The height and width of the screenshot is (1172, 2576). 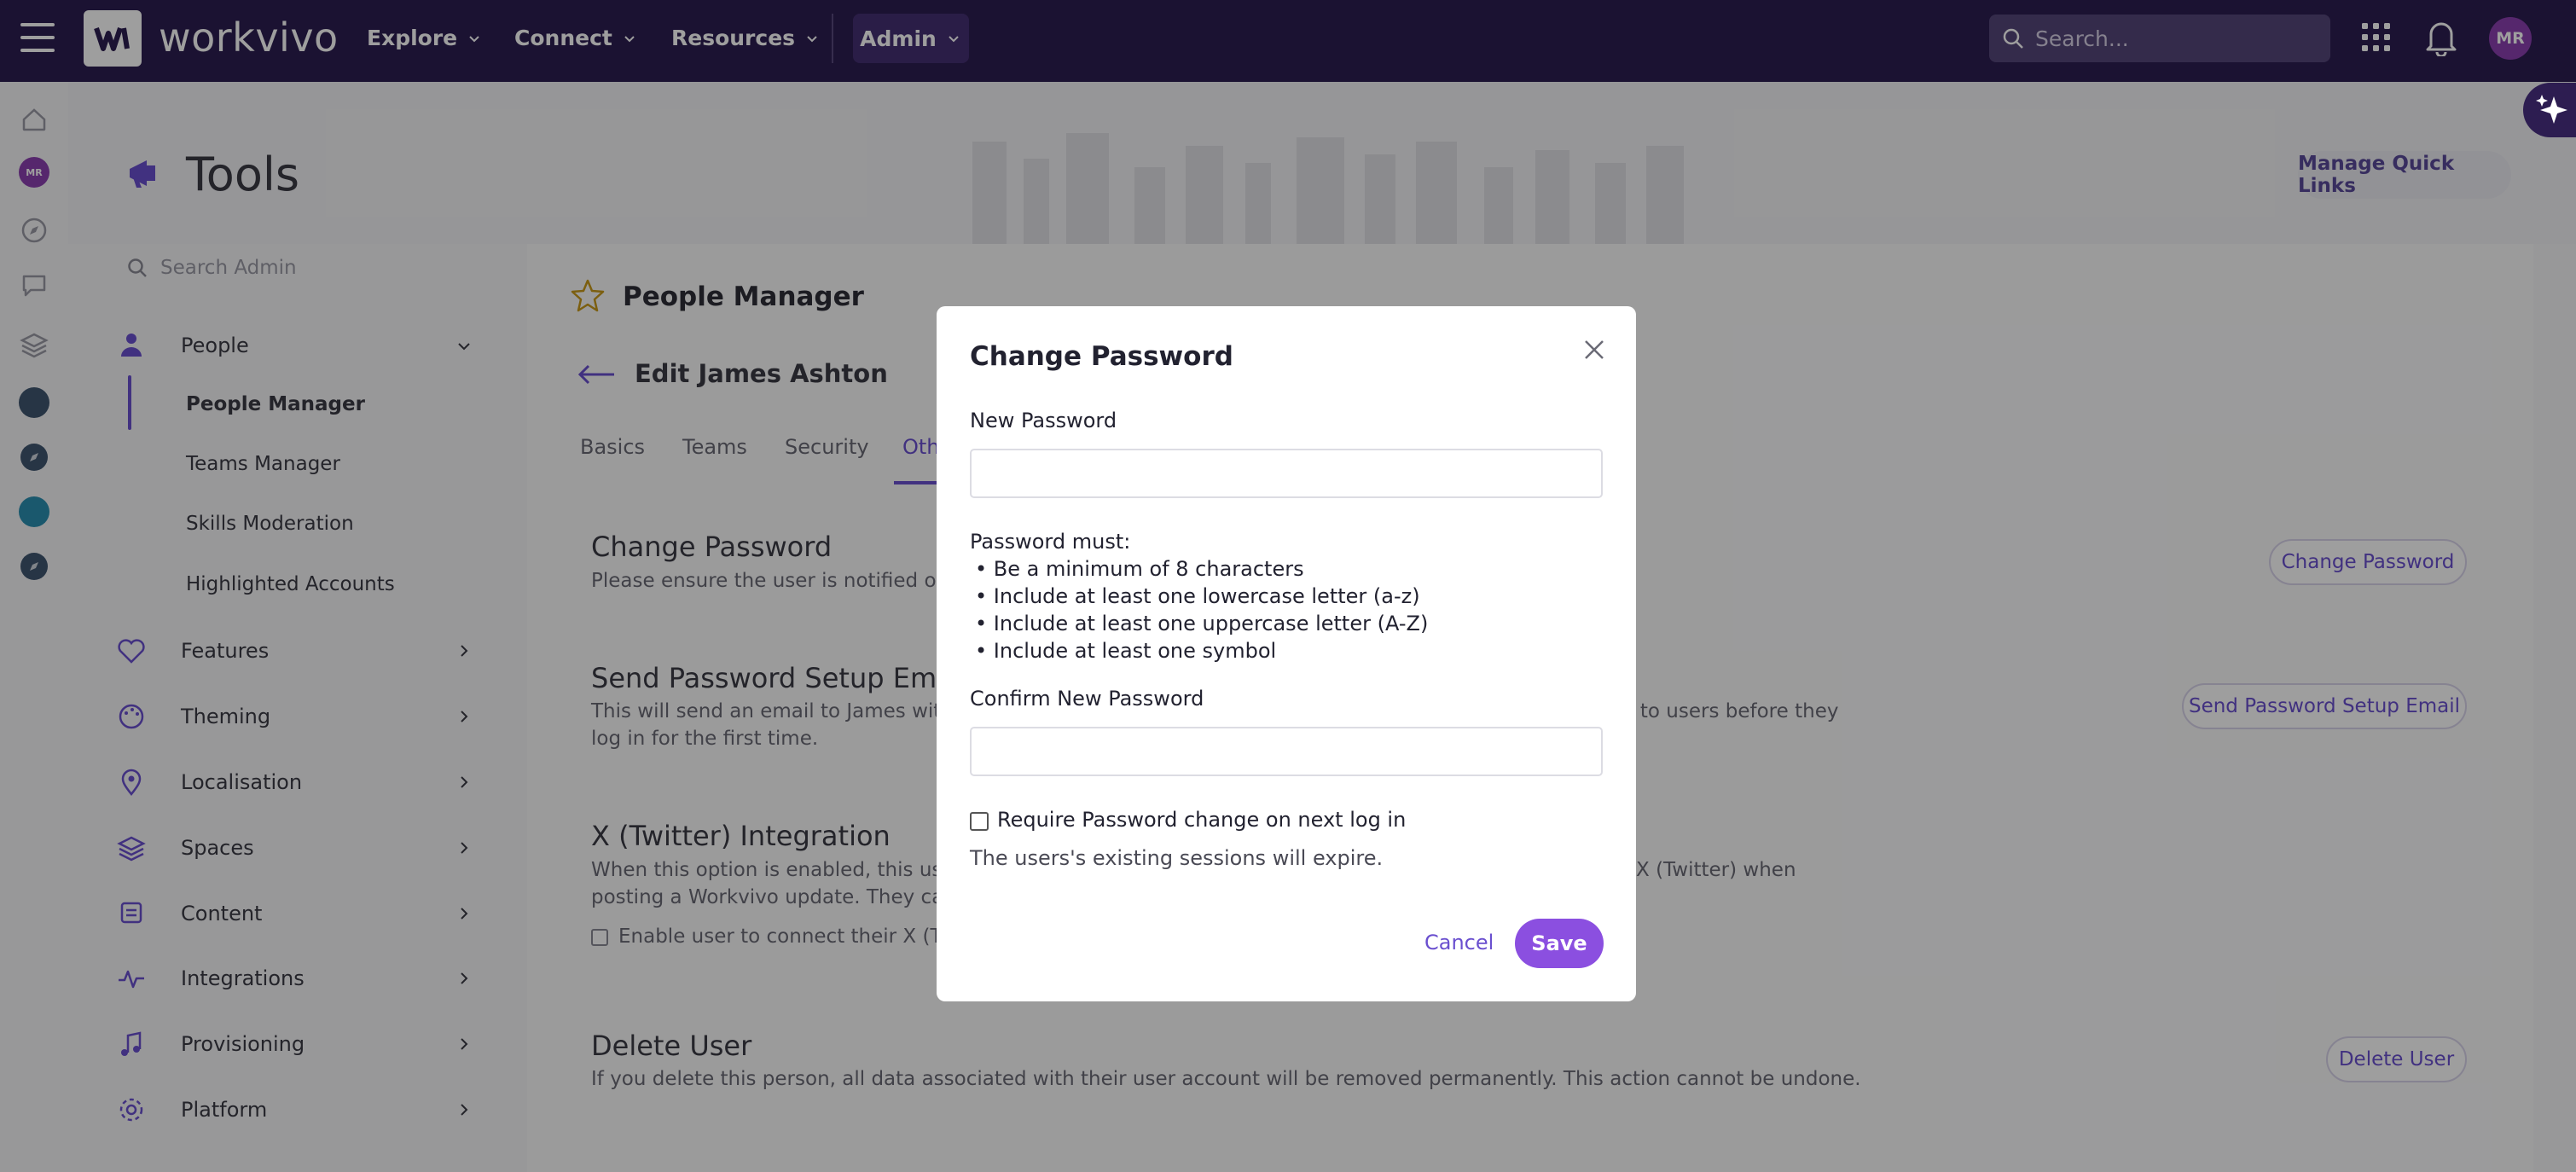 What do you see at coordinates (1286, 751) in the screenshot?
I see `confirm-password-field` at bounding box center [1286, 751].